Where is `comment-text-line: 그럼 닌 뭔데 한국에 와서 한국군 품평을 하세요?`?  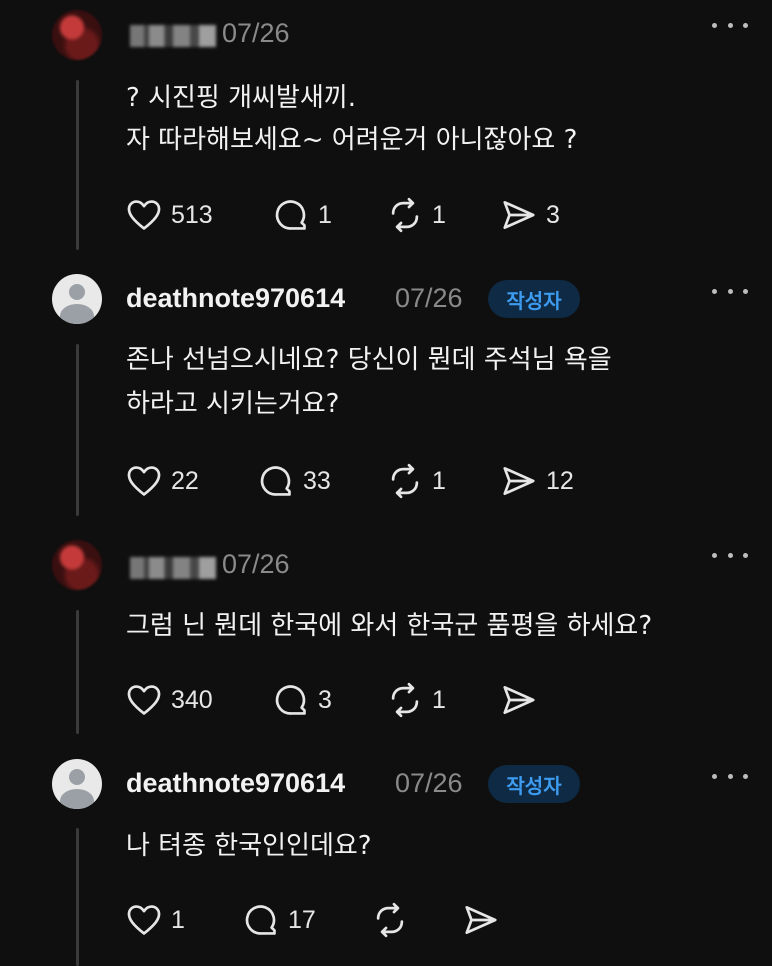 comment-text-line: 그럼 닌 뭔데 한국에 와서 한국군 품평을 하세요? is located at coordinates (389, 626).